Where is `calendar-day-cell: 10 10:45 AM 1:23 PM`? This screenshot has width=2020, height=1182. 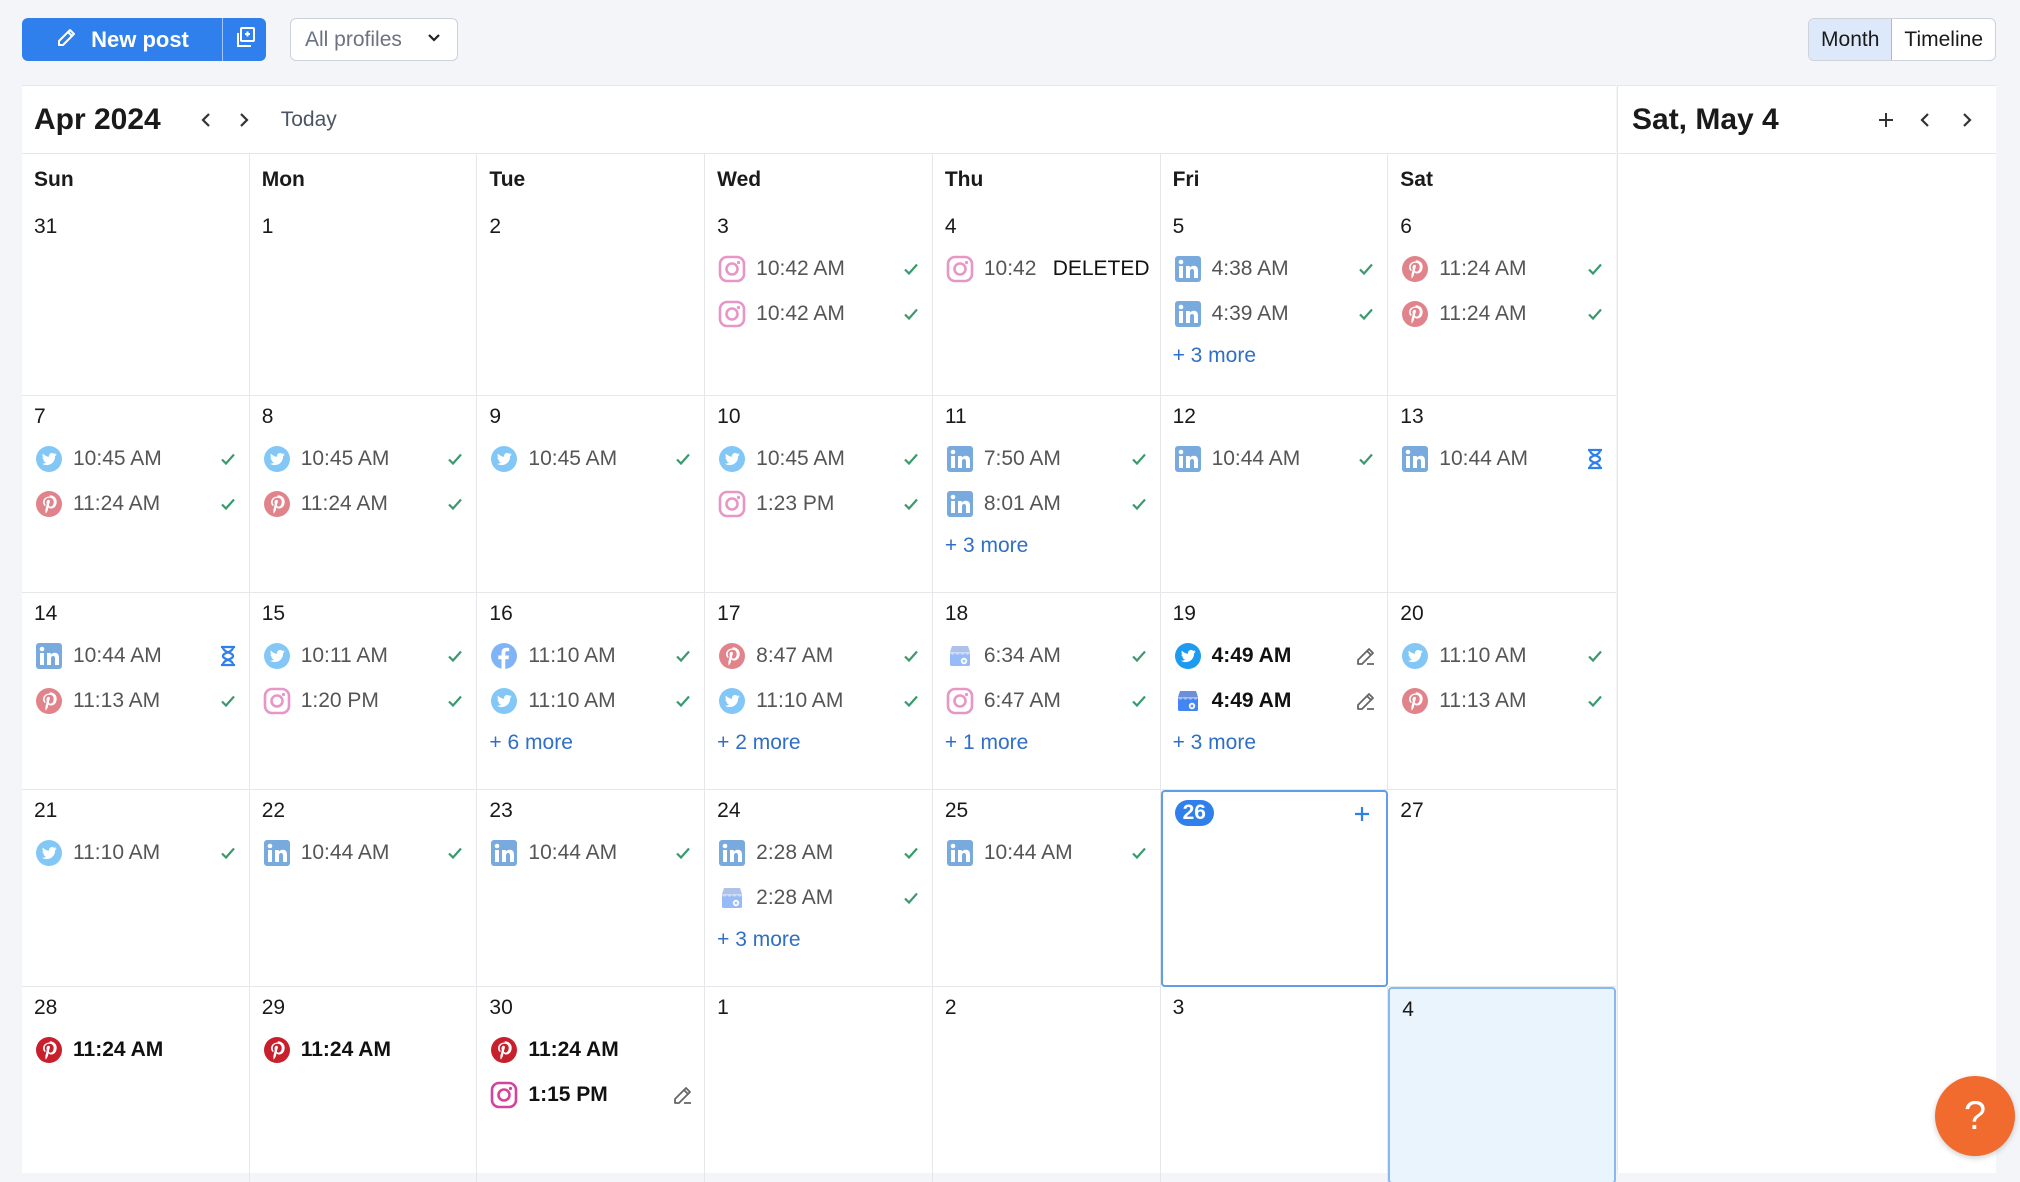
calendar-day-cell: 10 10:45 AM 1:23 PM is located at coordinates (819, 494).